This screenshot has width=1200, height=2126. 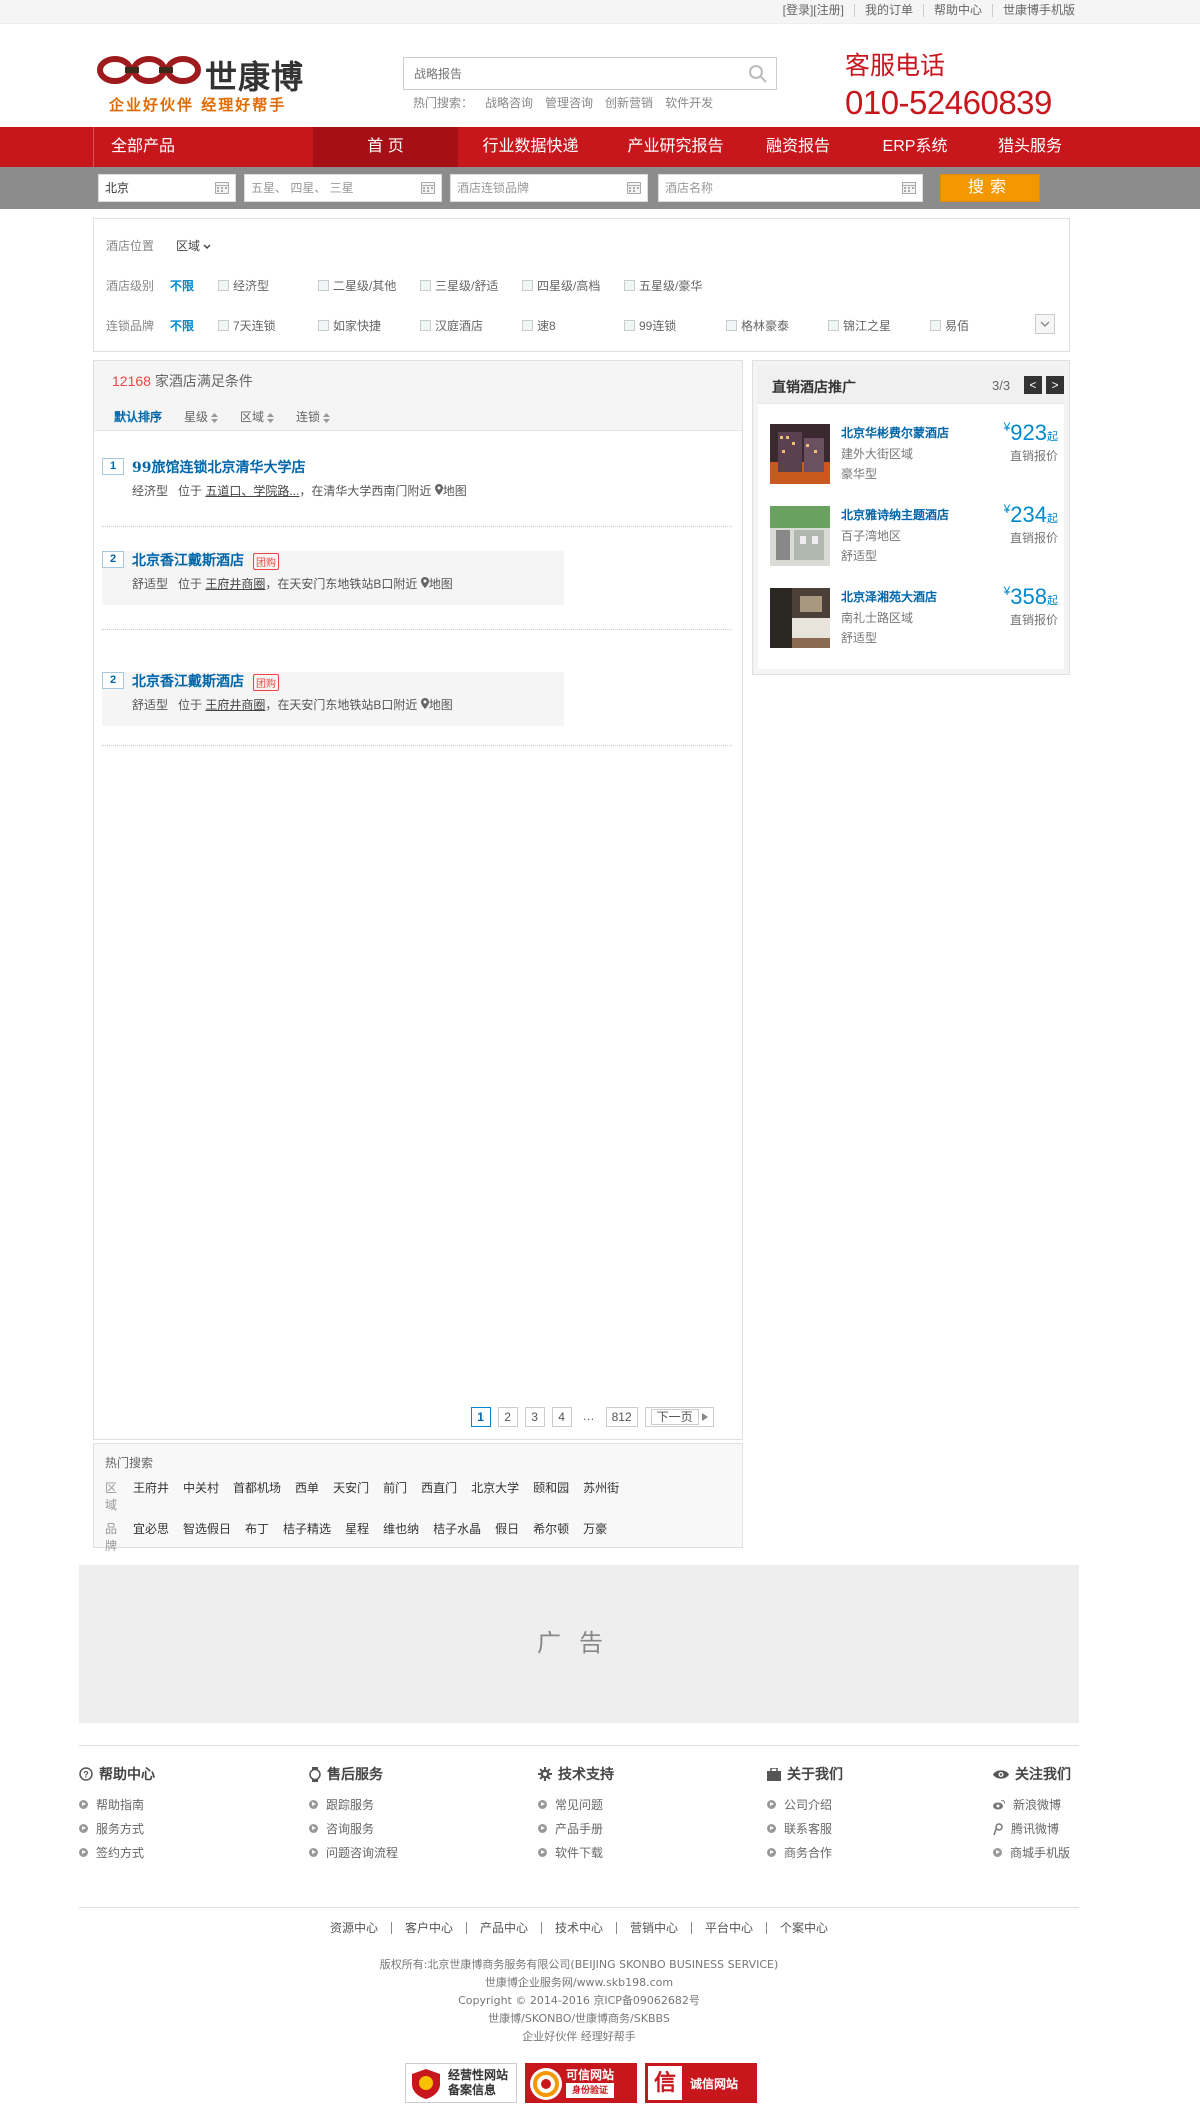 I want to click on promo-hotel-name: 北京泽湘苑大酒店, so click(x=889, y=596).